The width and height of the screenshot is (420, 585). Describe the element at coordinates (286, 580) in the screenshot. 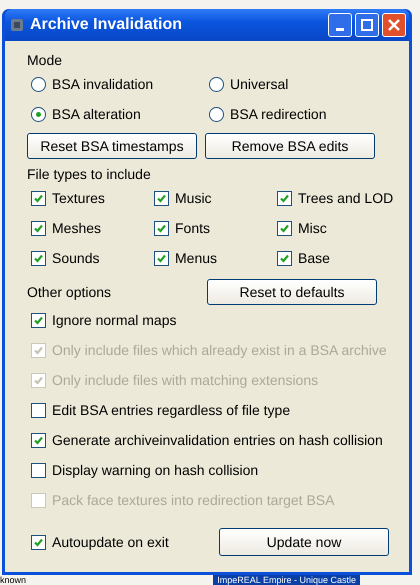

I see `list-item: ImpeREAL Empire - Unique Castle` at that location.